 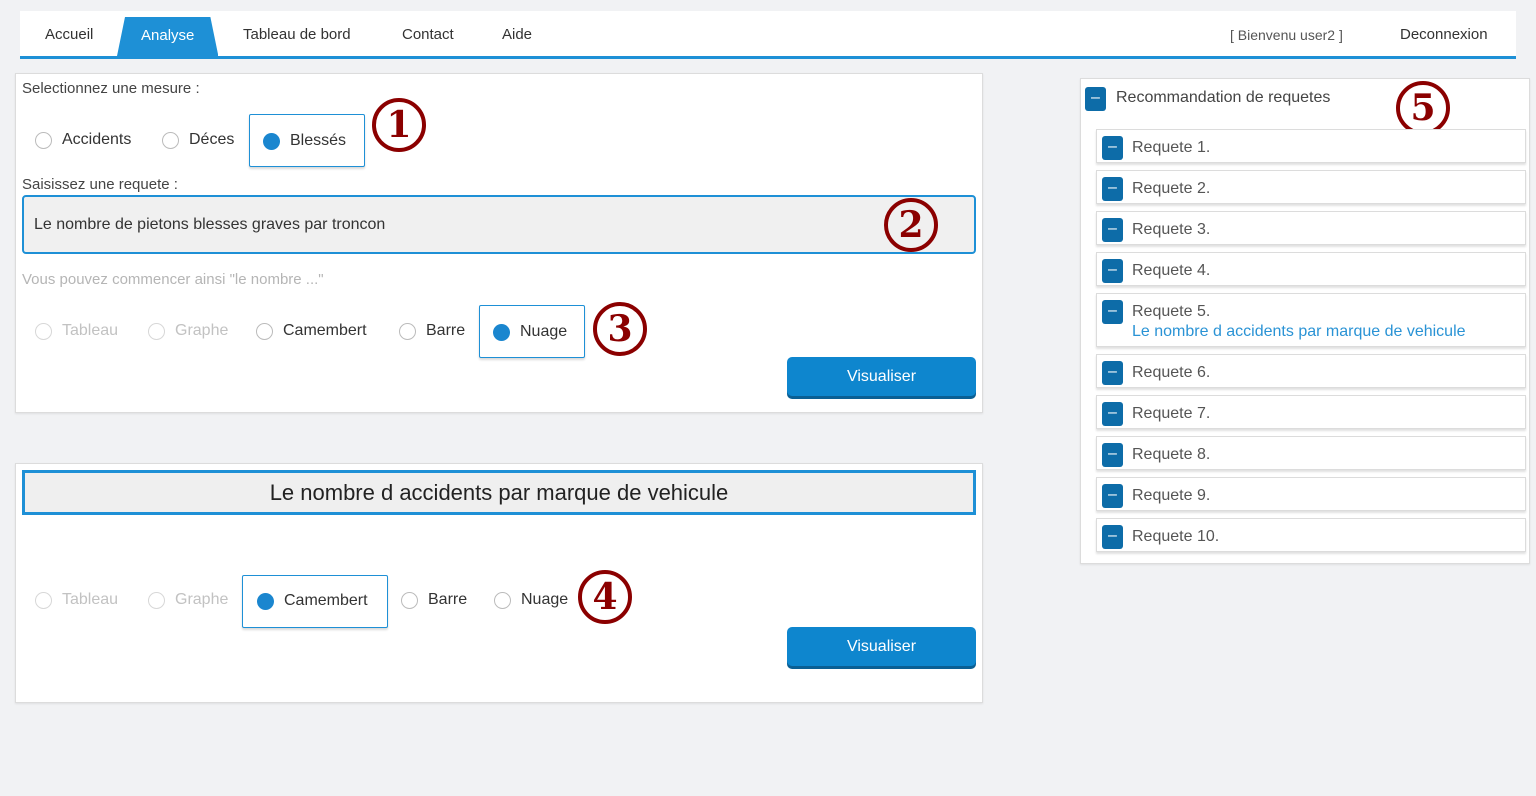 What do you see at coordinates (1311, 412) in the screenshot?
I see `recommendation-item-7: – Requete 7.` at bounding box center [1311, 412].